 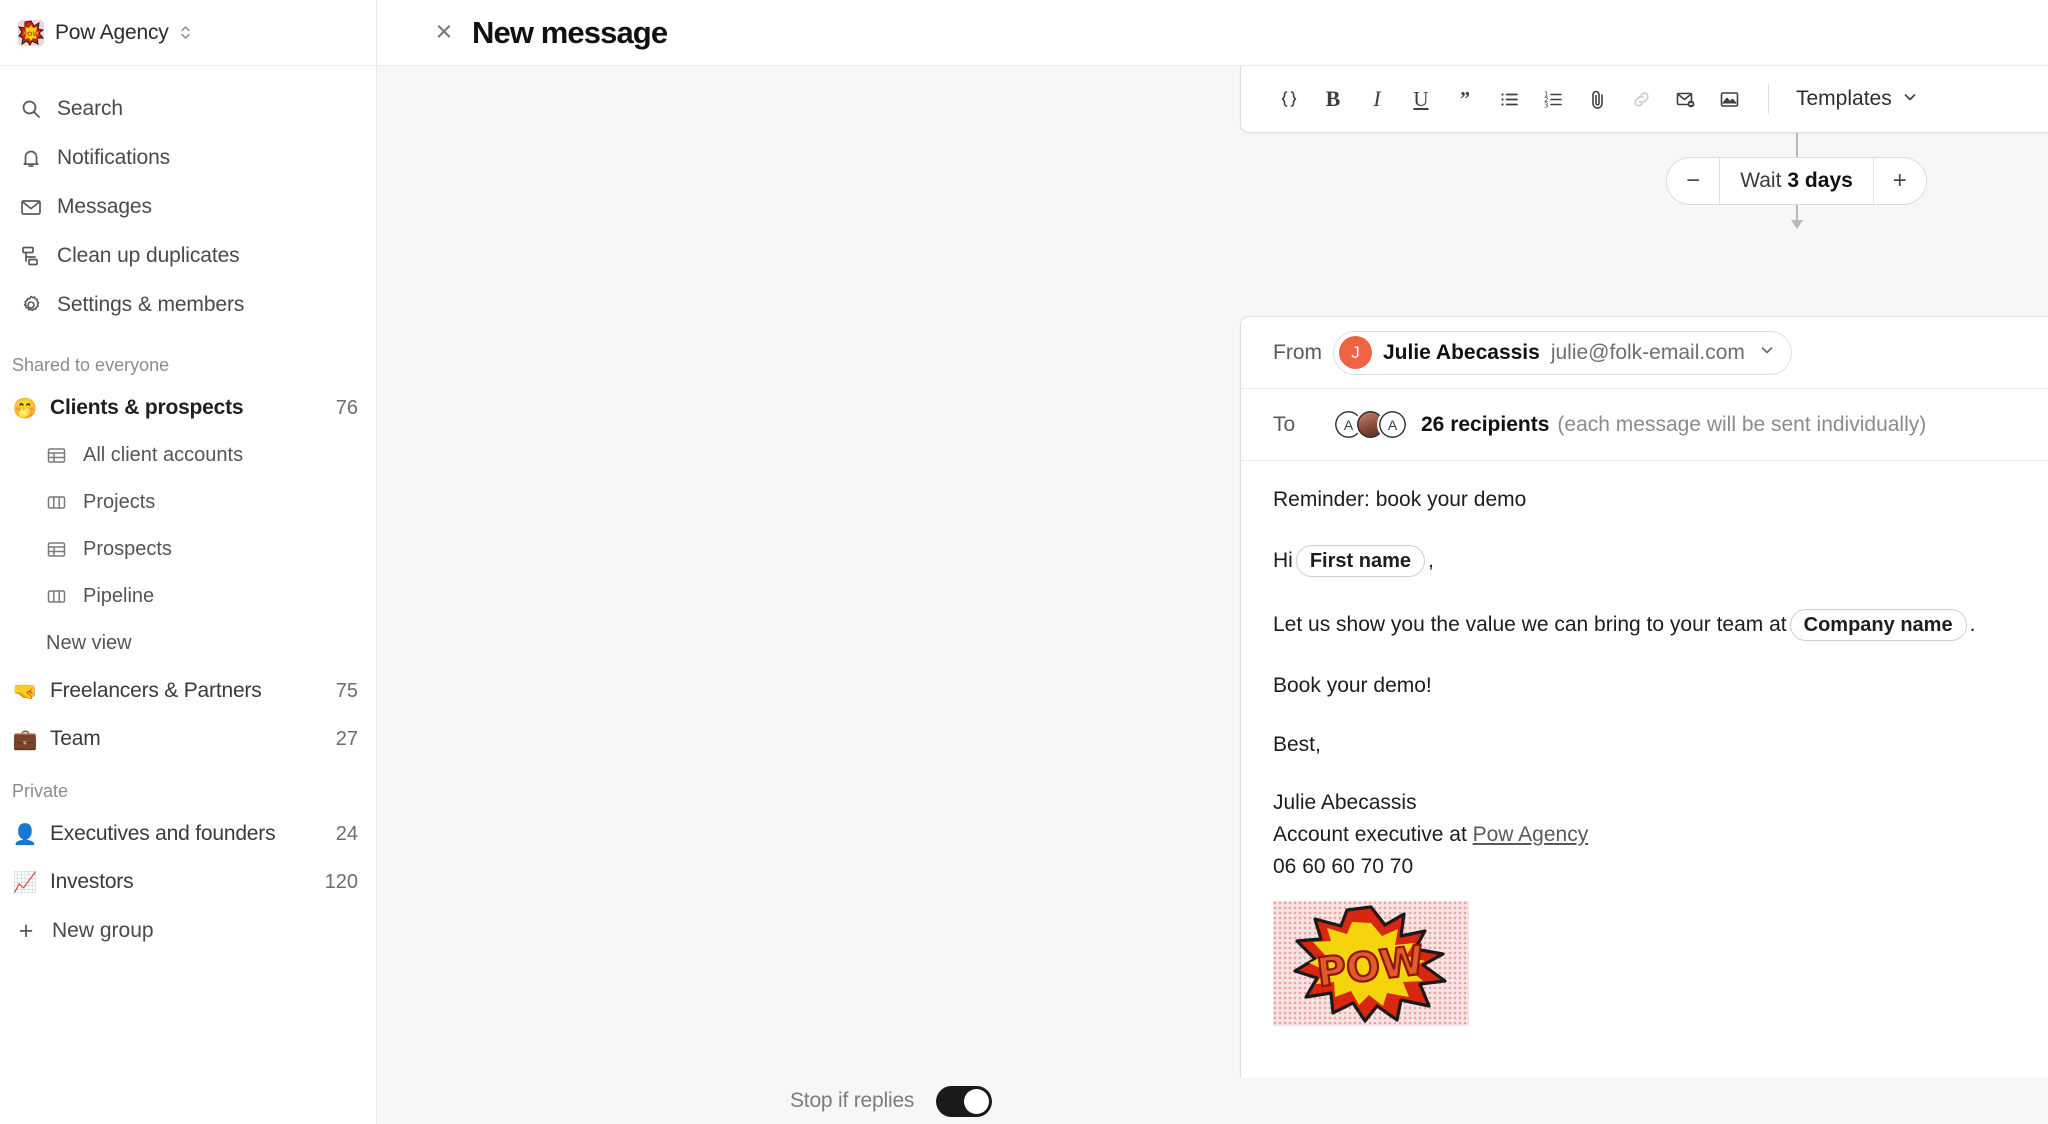 What do you see at coordinates (1644, 218) in the screenshot?
I see `wait-step-connector: − Wait 3 days +` at bounding box center [1644, 218].